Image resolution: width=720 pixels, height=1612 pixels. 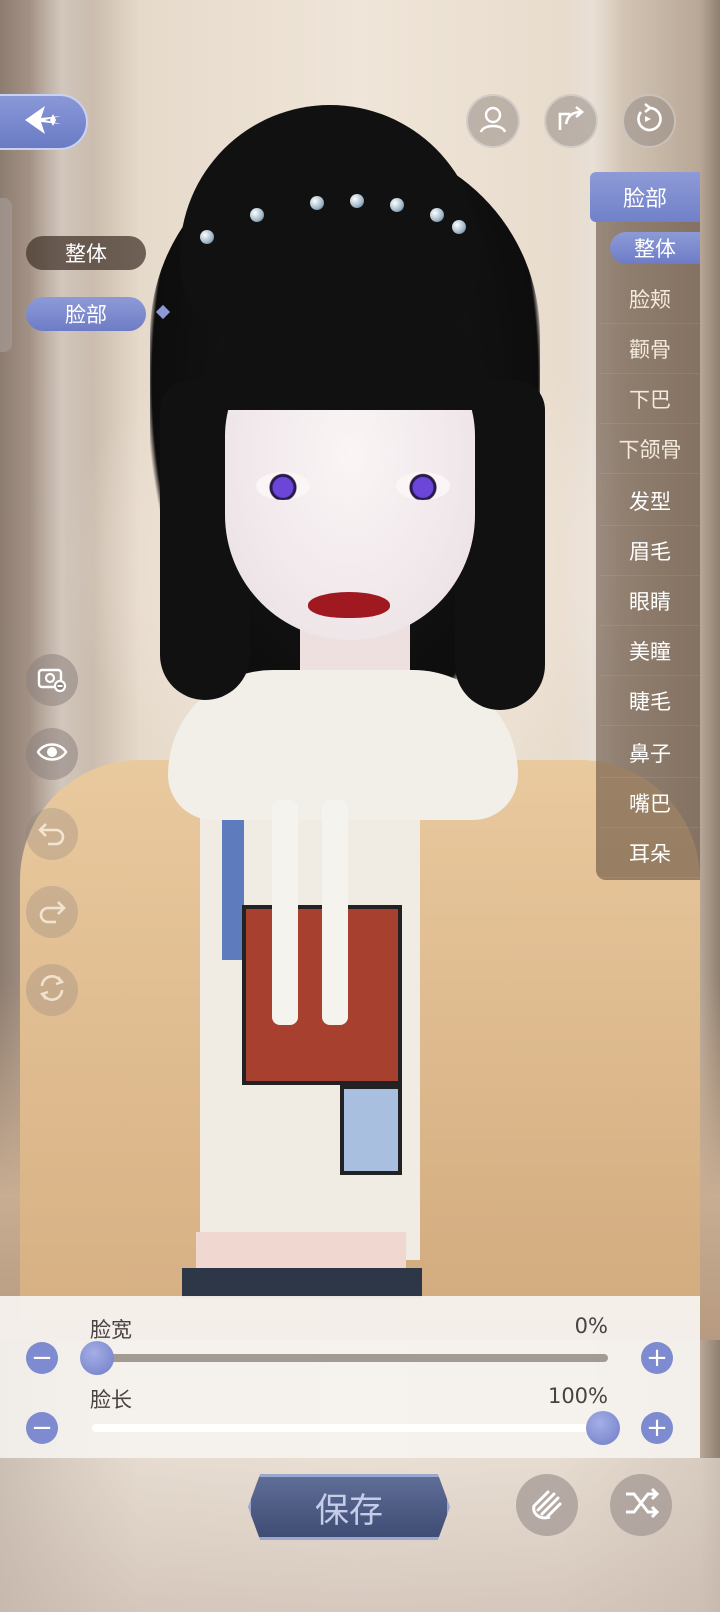 I want to click on decrease-face-width-button: −, so click(x=42, y=1358).